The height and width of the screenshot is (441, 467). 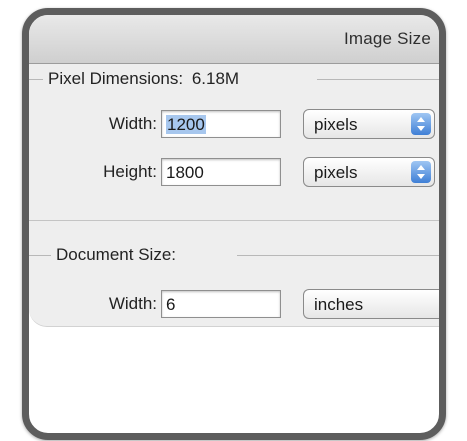 What do you see at coordinates (336, 172) in the screenshot?
I see `pixel-height-unit: pixels` at bounding box center [336, 172].